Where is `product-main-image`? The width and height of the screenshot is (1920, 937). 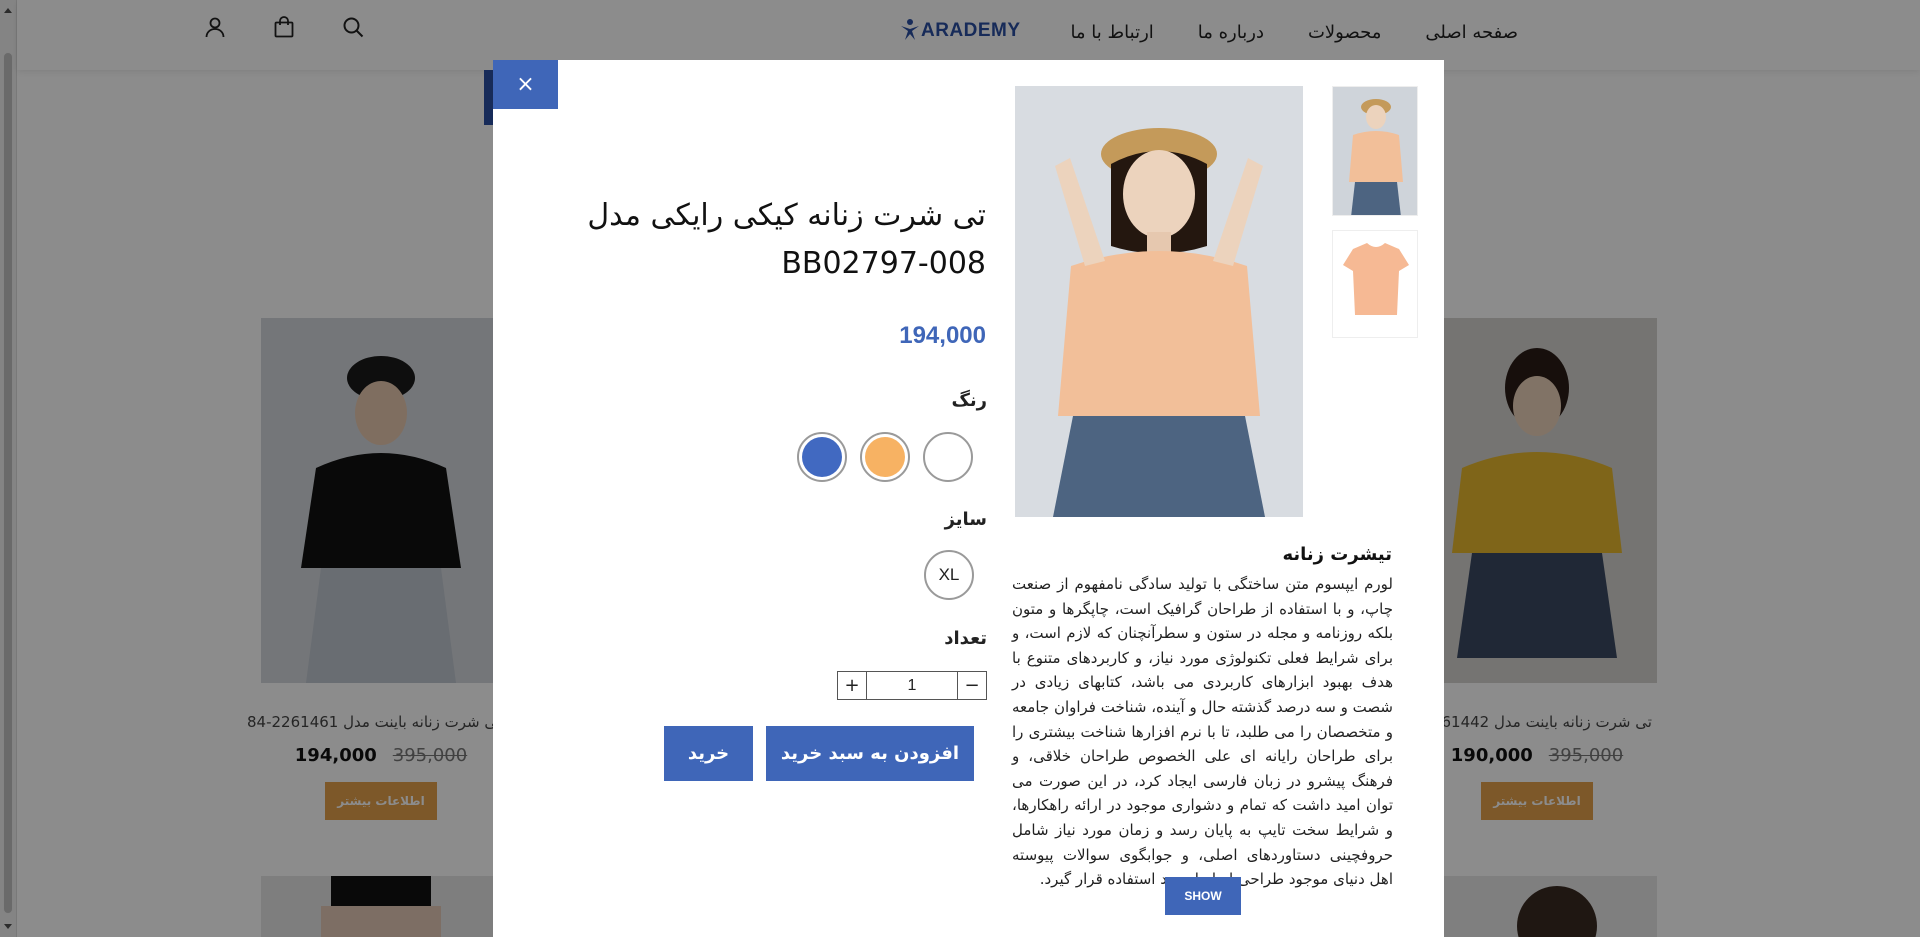
product-main-image is located at coordinates (1159, 301).